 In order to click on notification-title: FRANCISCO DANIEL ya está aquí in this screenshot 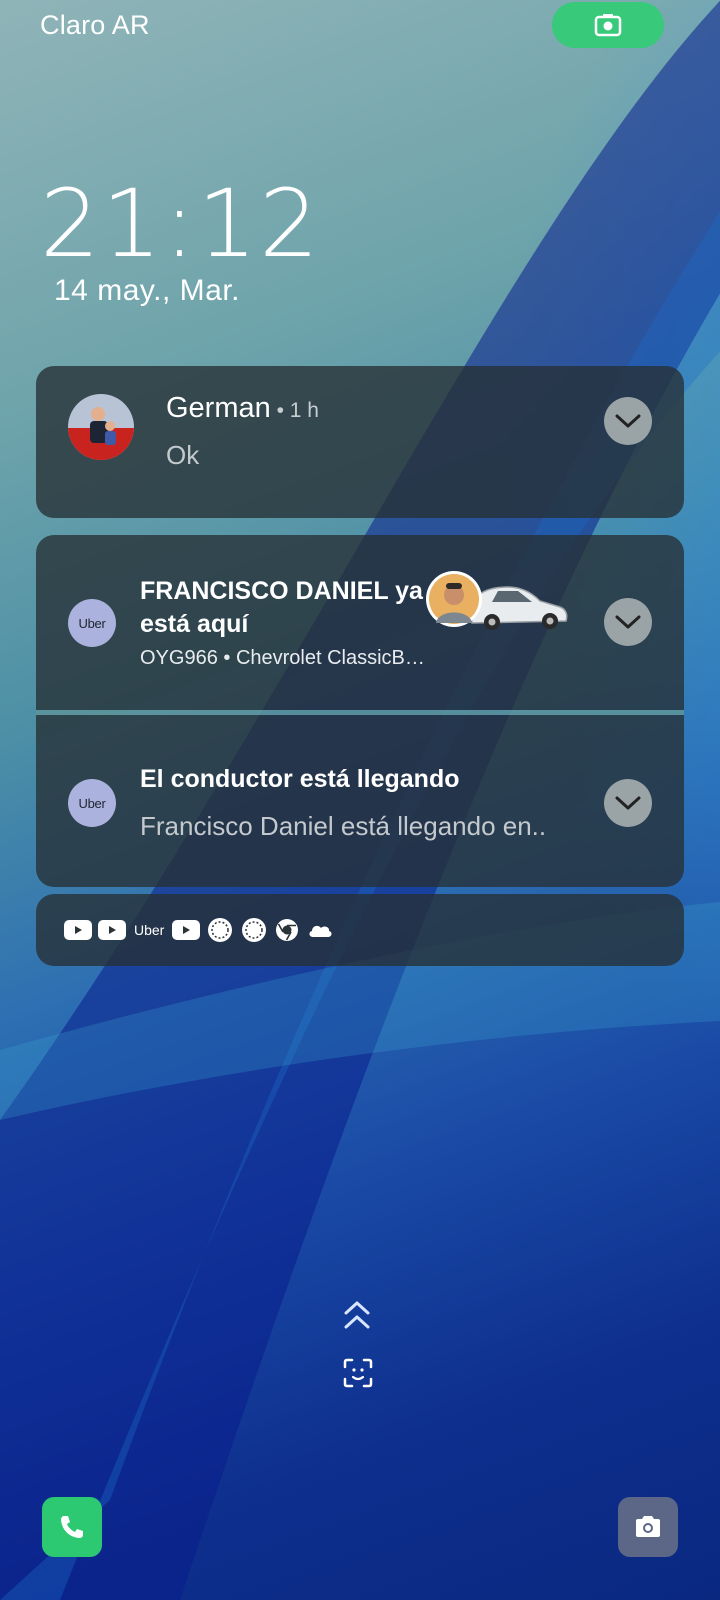, I will do `click(281, 607)`.